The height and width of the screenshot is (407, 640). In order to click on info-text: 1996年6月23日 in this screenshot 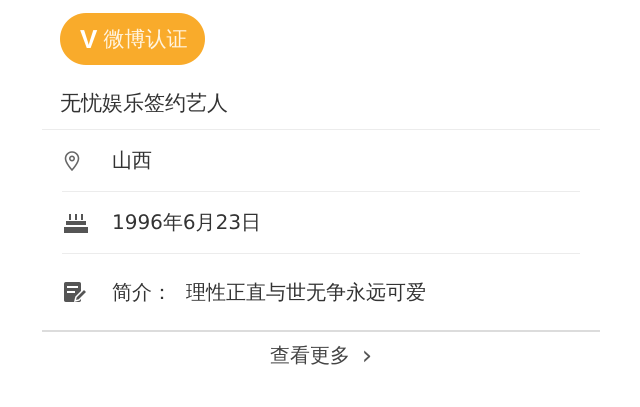, I will do `click(187, 222)`.